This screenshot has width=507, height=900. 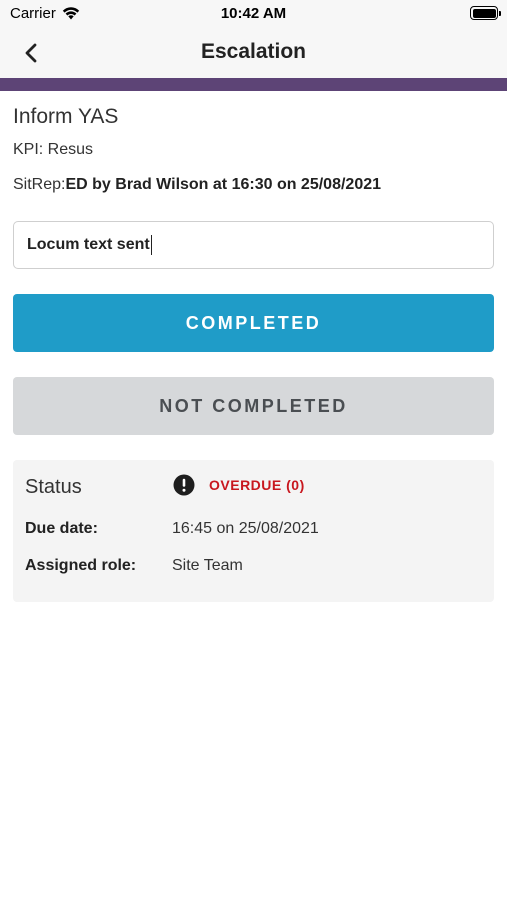 I want to click on note-input-value: Locum text sent, so click(x=88, y=244).